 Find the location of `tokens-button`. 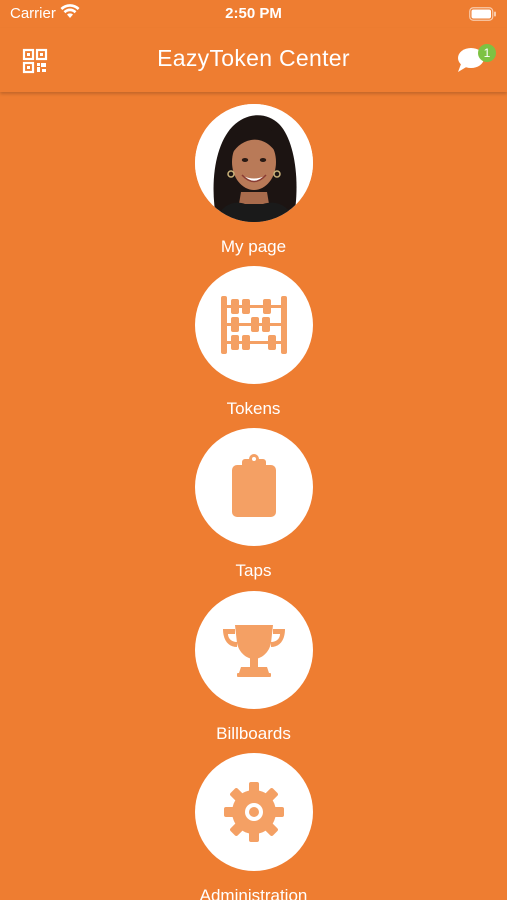

tokens-button is located at coordinates (254, 325).